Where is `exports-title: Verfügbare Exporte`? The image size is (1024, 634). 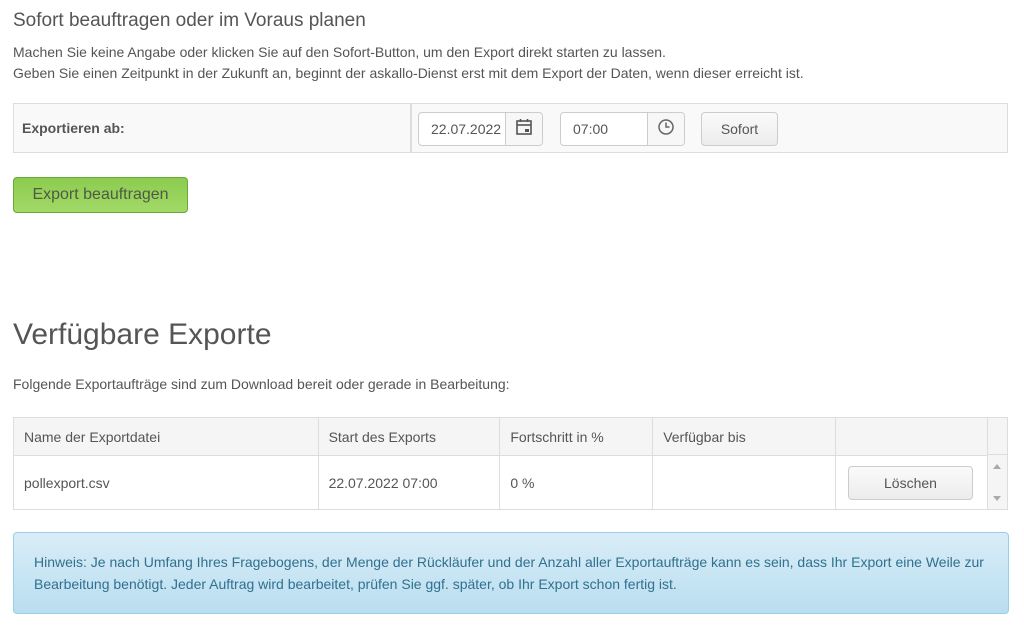 exports-title: Verfügbare Exporte is located at coordinates (142, 334).